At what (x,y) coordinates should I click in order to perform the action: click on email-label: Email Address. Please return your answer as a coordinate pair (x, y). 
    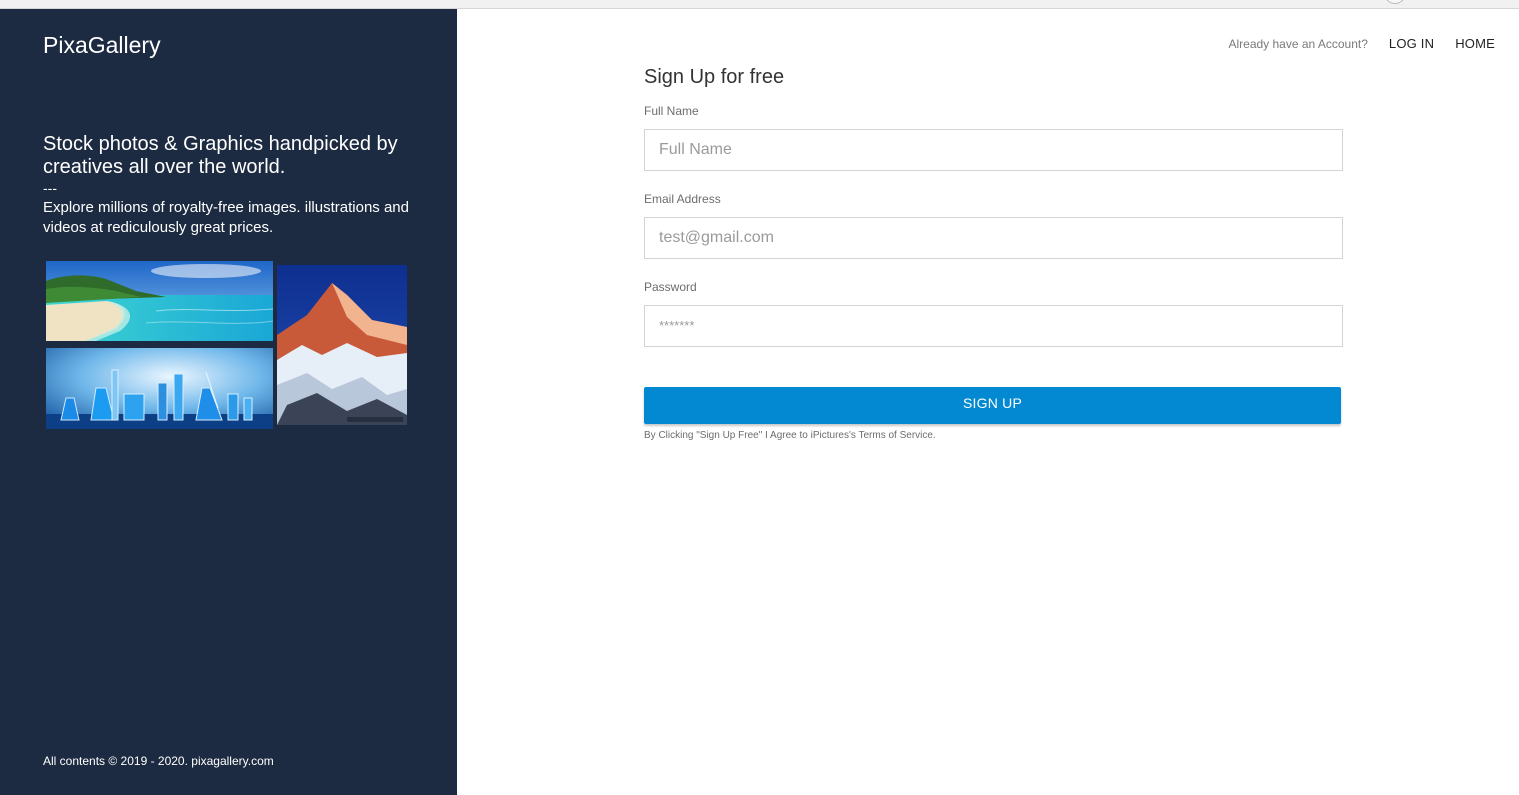
    Looking at the image, I should click on (682, 199).